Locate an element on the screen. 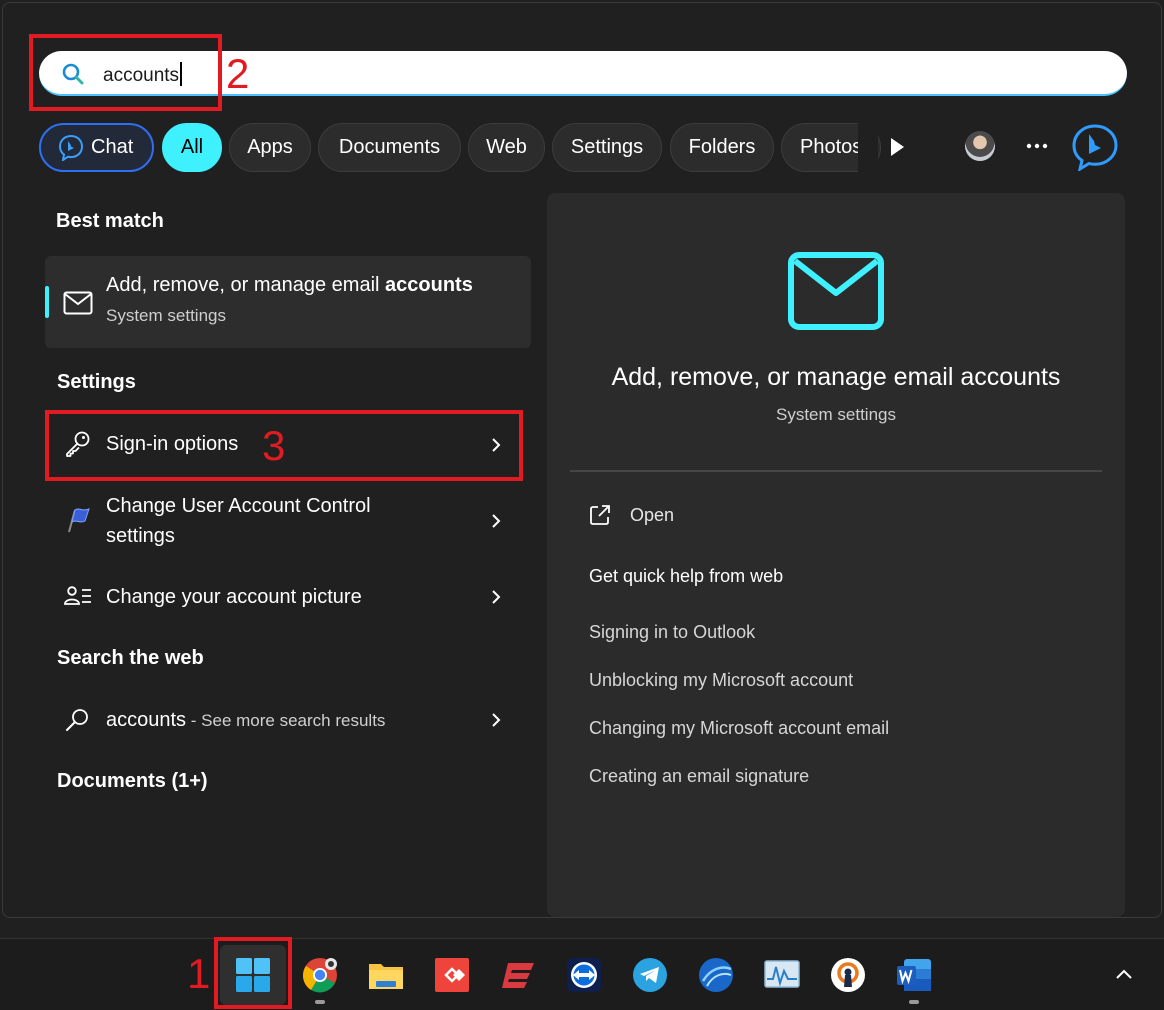  telegram-icon is located at coordinates (650, 975).